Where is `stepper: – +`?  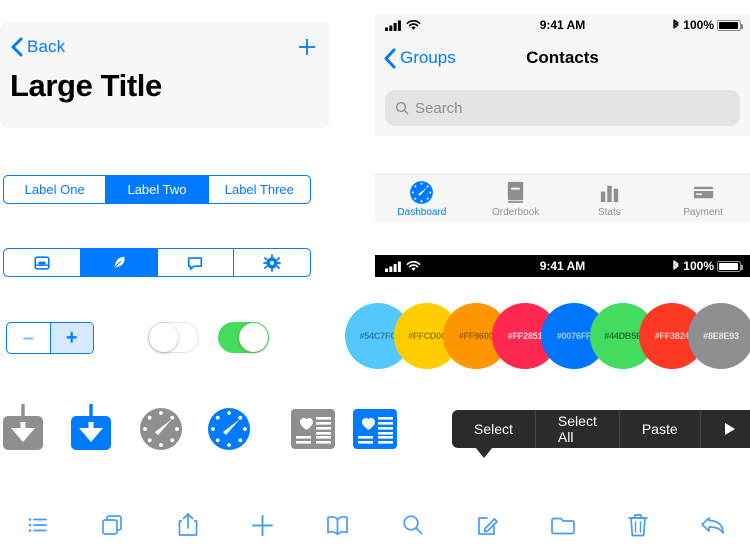
stepper: – + is located at coordinates (50, 338).